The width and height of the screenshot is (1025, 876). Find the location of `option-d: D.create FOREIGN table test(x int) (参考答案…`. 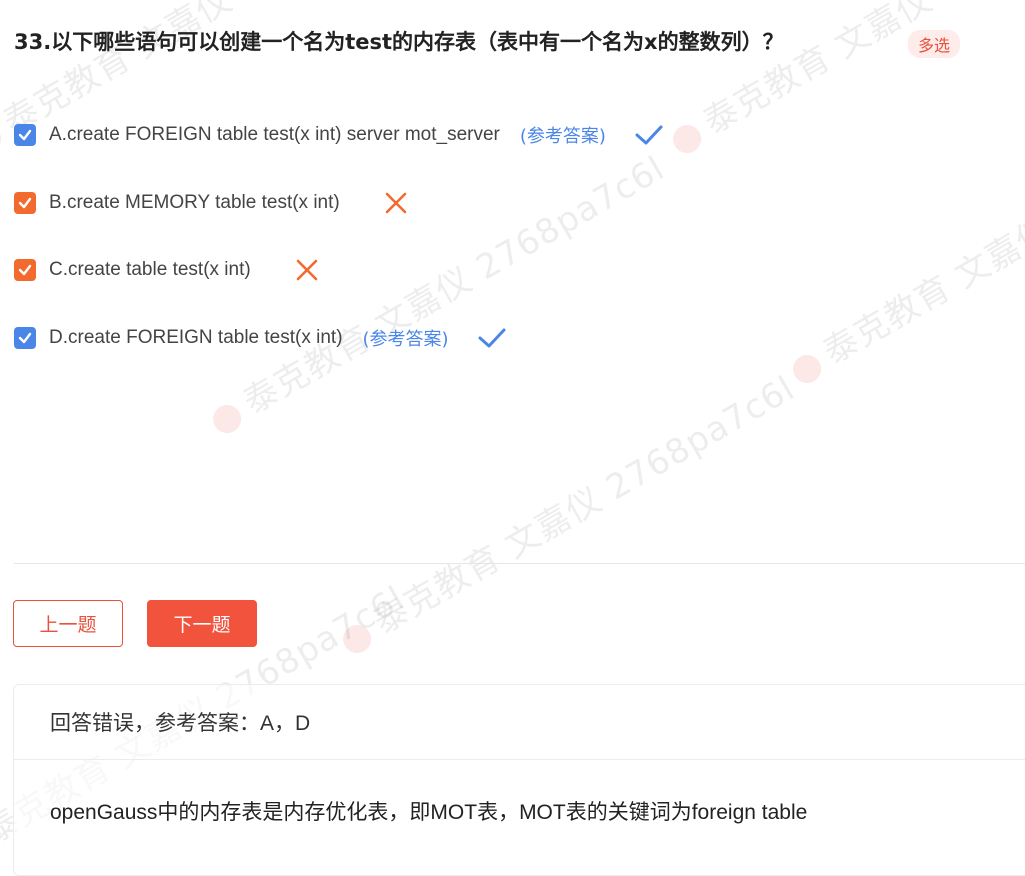

option-d: D.create FOREIGN table test(x int) (参考答案… is located at coordinates (260, 338).